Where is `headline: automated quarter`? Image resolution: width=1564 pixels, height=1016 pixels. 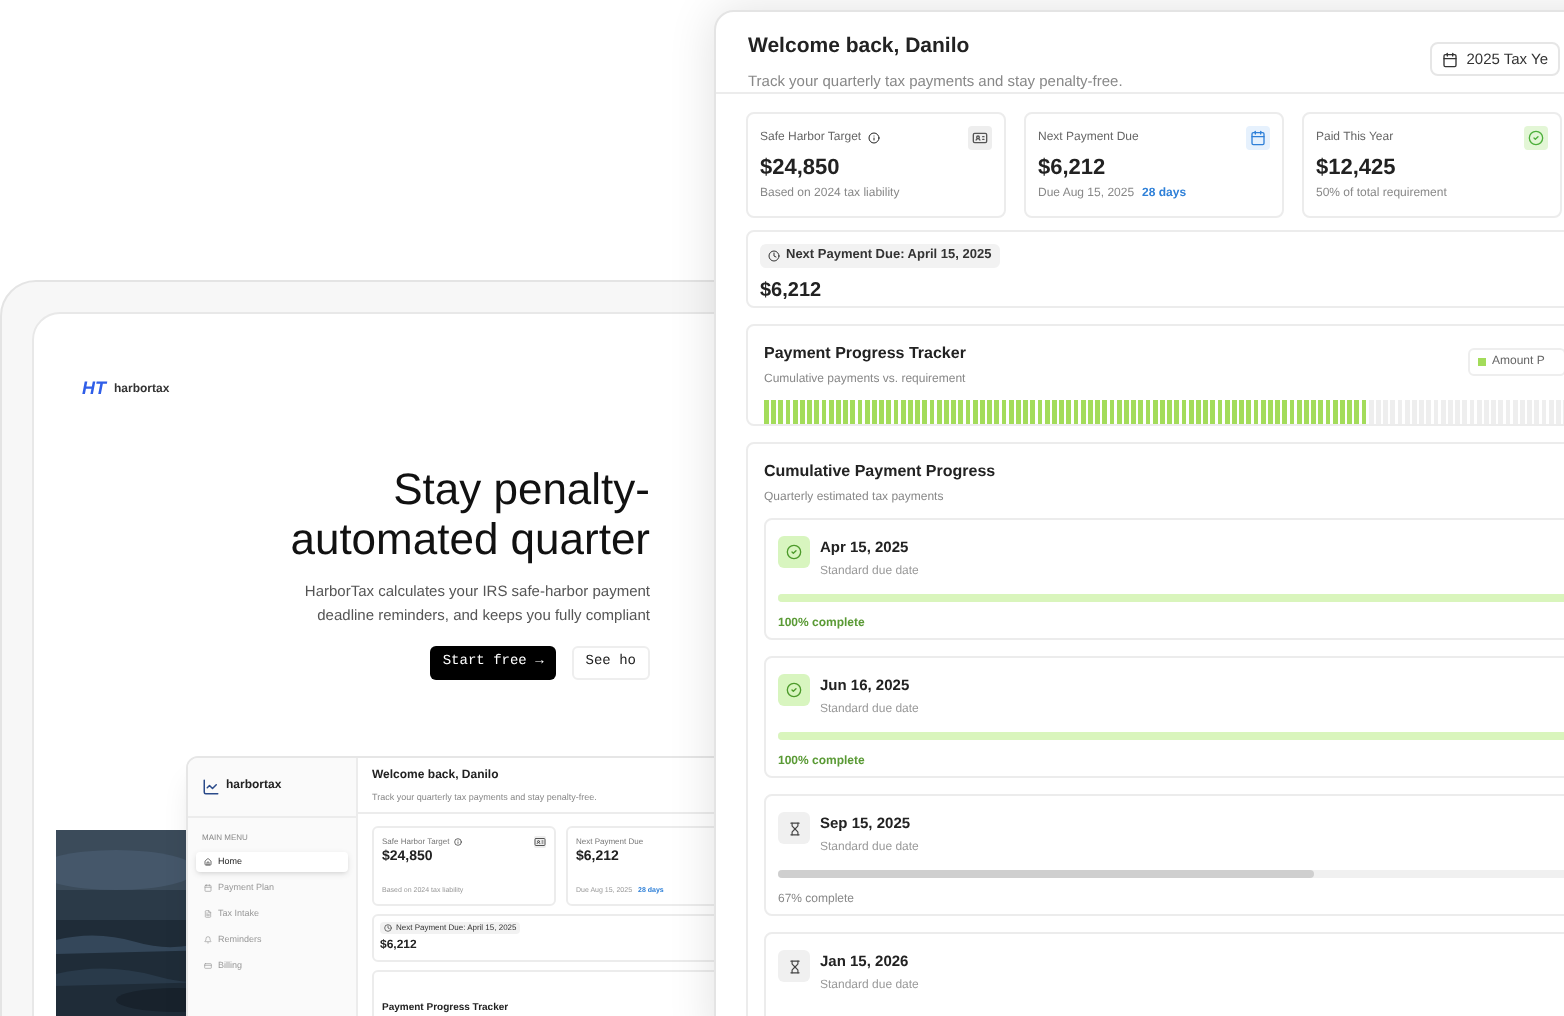
headline: automated quarter is located at coordinates (470, 539).